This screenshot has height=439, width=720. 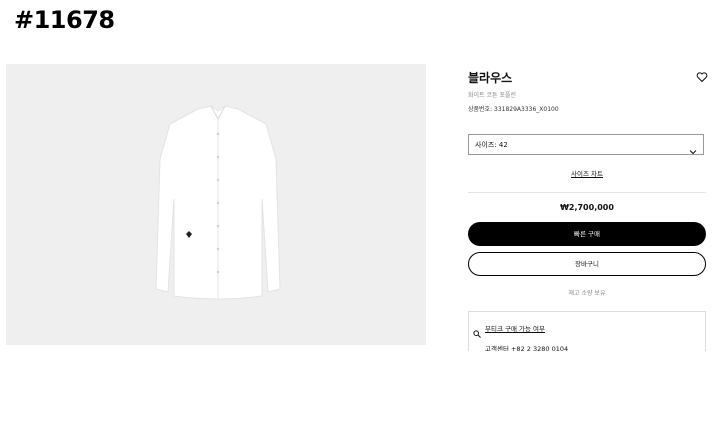 What do you see at coordinates (587, 192) in the screenshot?
I see `divider` at bounding box center [587, 192].